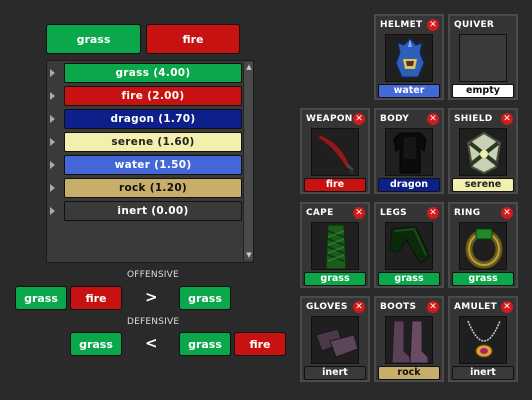 The width and height of the screenshot is (532, 400). What do you see at coordinates (260, 344) in the screenshot?
I see `defensive-right-fire: fire` at bounding box center [260, 344].